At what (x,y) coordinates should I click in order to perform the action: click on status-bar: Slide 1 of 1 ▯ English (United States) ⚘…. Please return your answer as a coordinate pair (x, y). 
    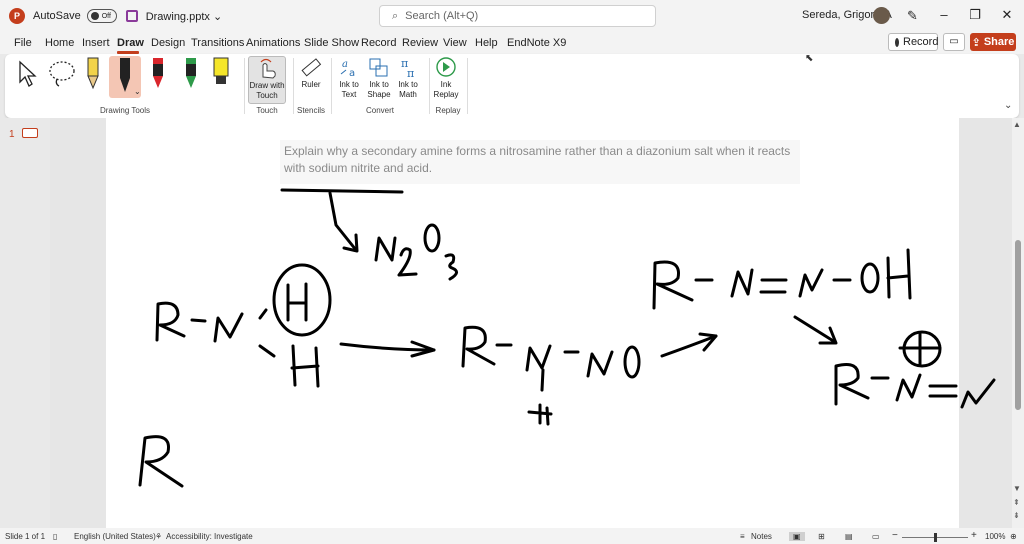
    Looking at the image, I should click on (512, 536).